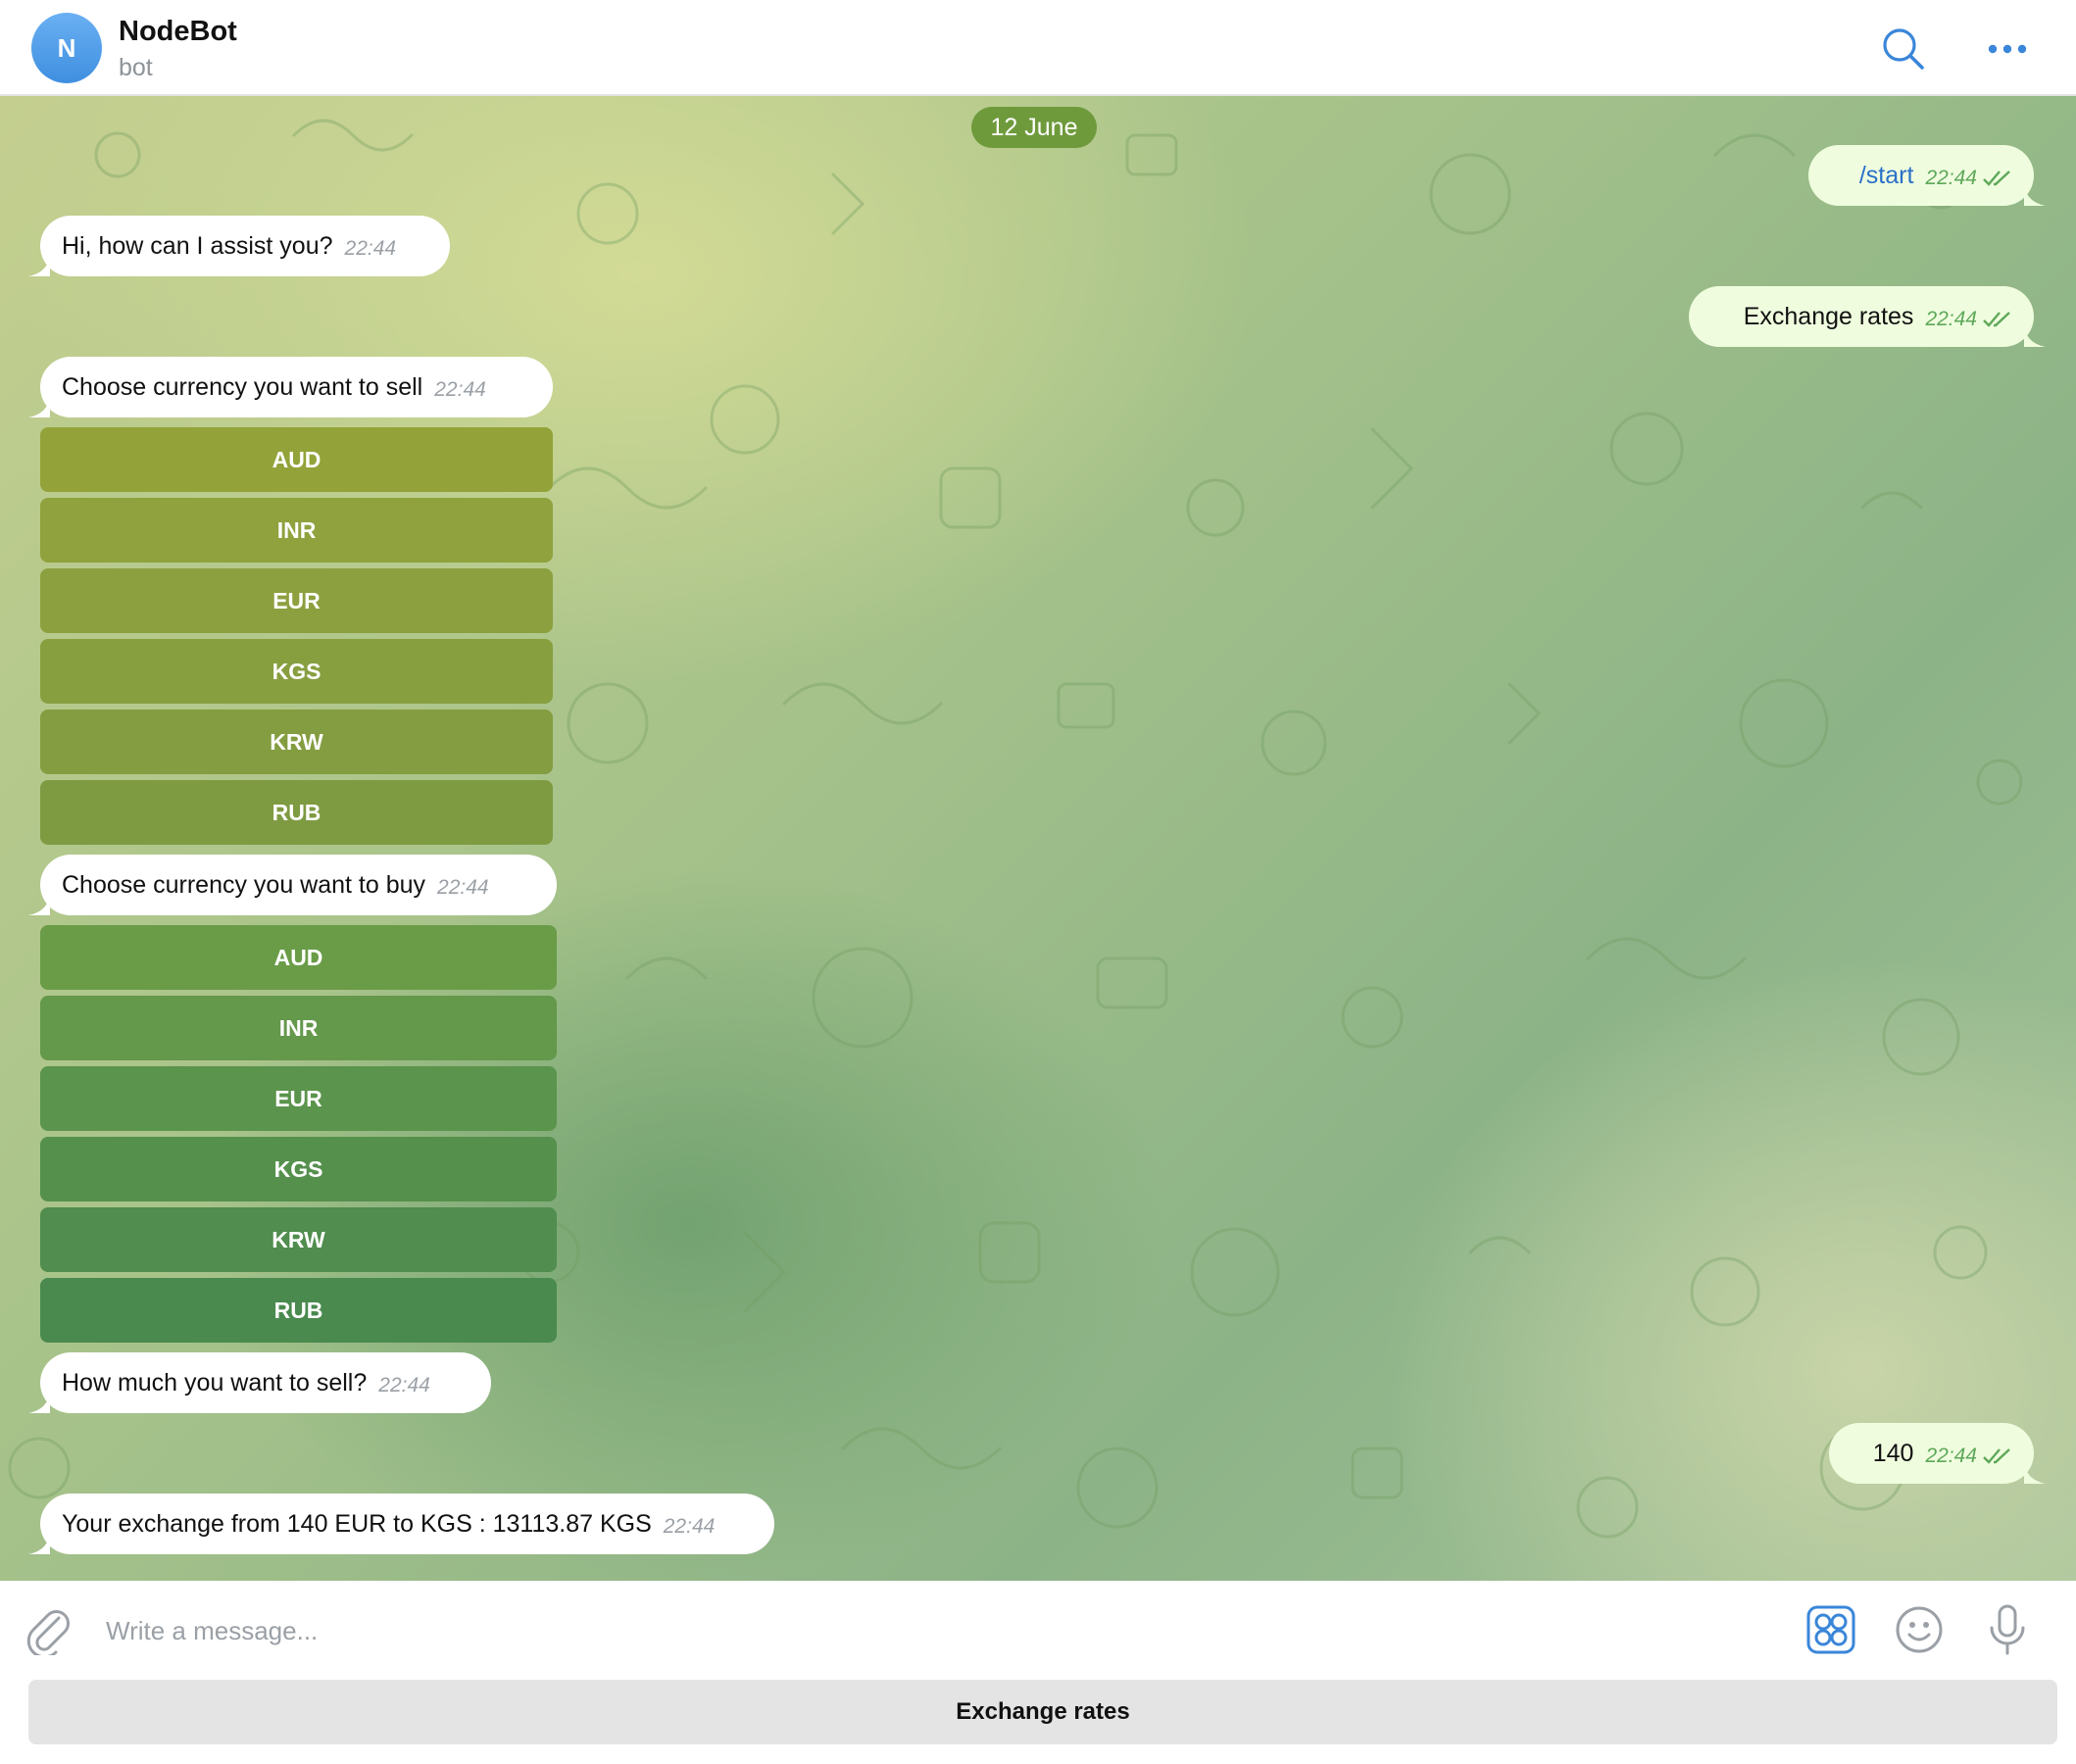 Image resolution: width=2076 pixels, height=1764 pixels. What do you see at coordinates (66, 48) in the screenshot?
I see `avatar: N` at bounding box center [66, 48].